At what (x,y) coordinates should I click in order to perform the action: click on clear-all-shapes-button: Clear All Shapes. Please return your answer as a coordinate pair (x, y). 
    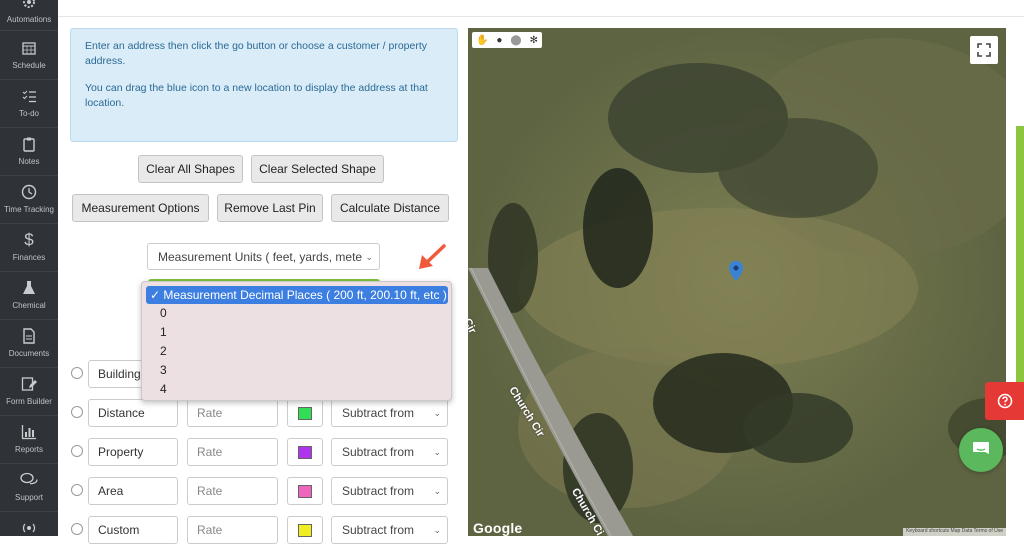
    Looking at the image, I should click on (190, 169).